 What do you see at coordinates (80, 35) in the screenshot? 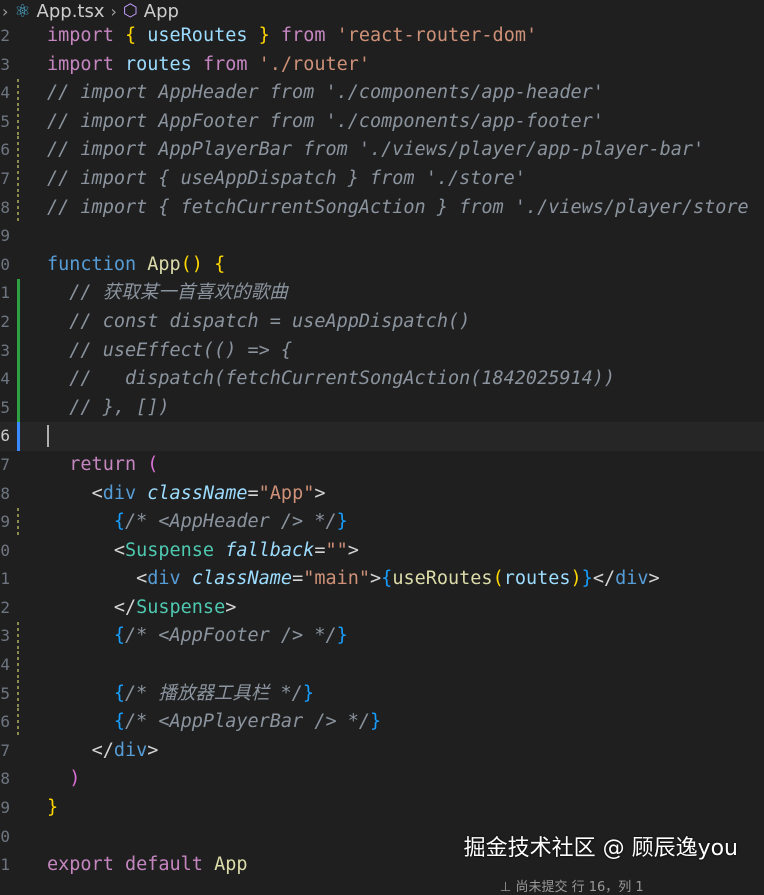
I see `code-token: import` at bounding box center [80, 35].